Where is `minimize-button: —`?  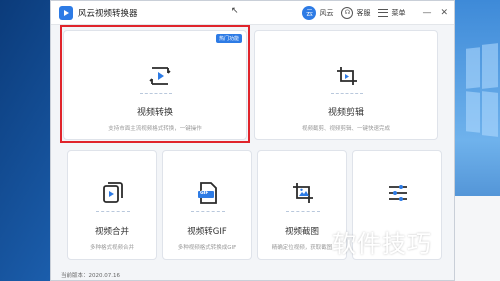 minimize-button: — is located at coordinates (426, 13).